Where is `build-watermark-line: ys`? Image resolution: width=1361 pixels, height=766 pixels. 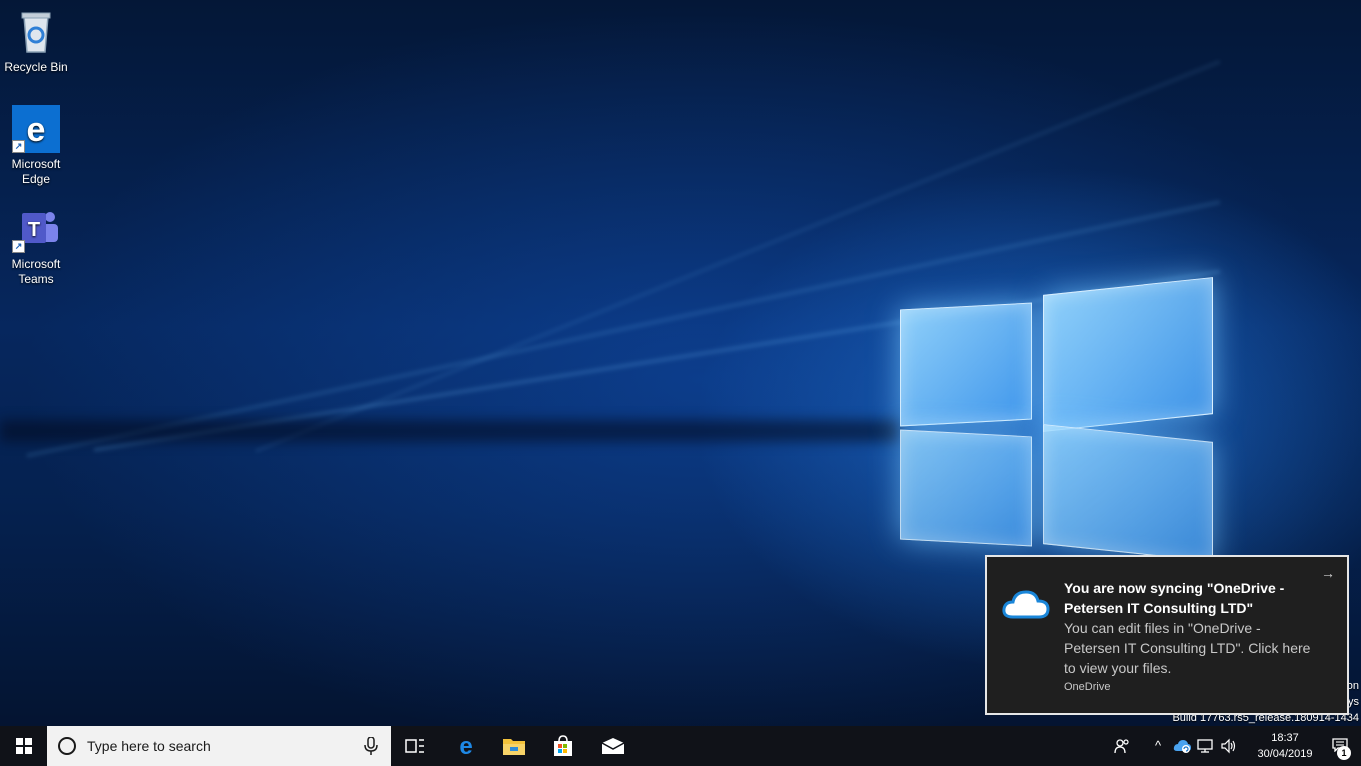 build-watermark-line: ys is located at coordinates (1353, 702).